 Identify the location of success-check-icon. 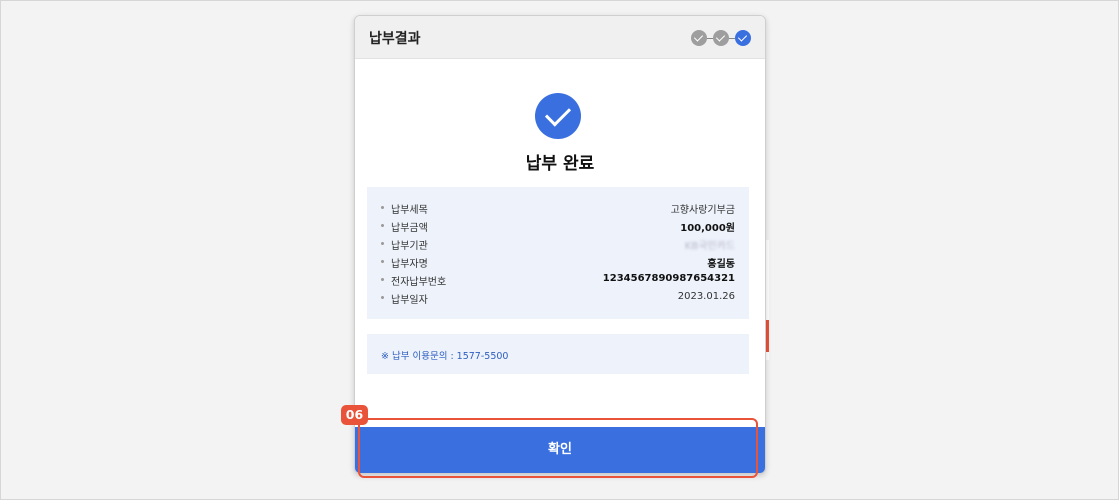
(558, 116).